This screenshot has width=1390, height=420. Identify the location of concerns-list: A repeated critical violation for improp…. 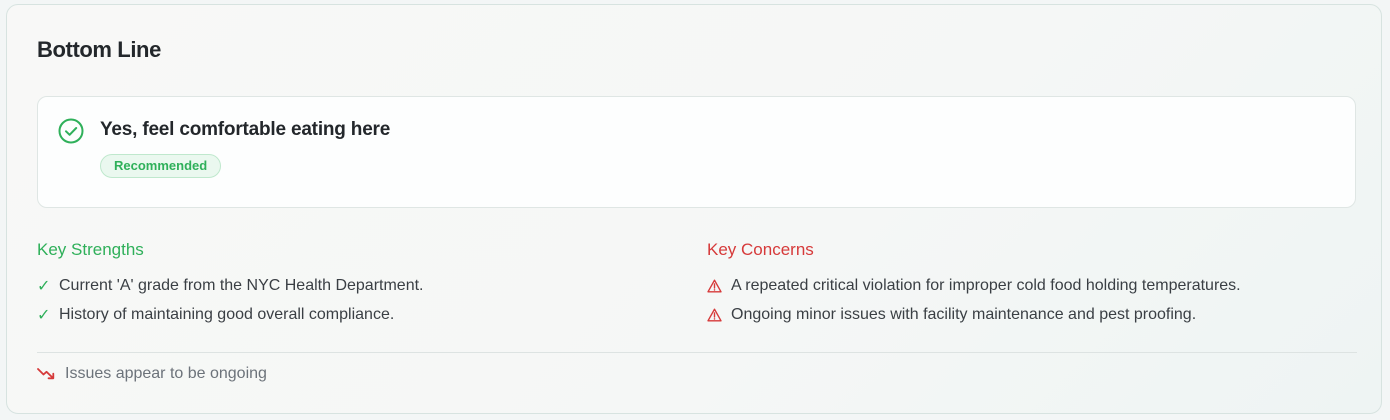
(974, 300).